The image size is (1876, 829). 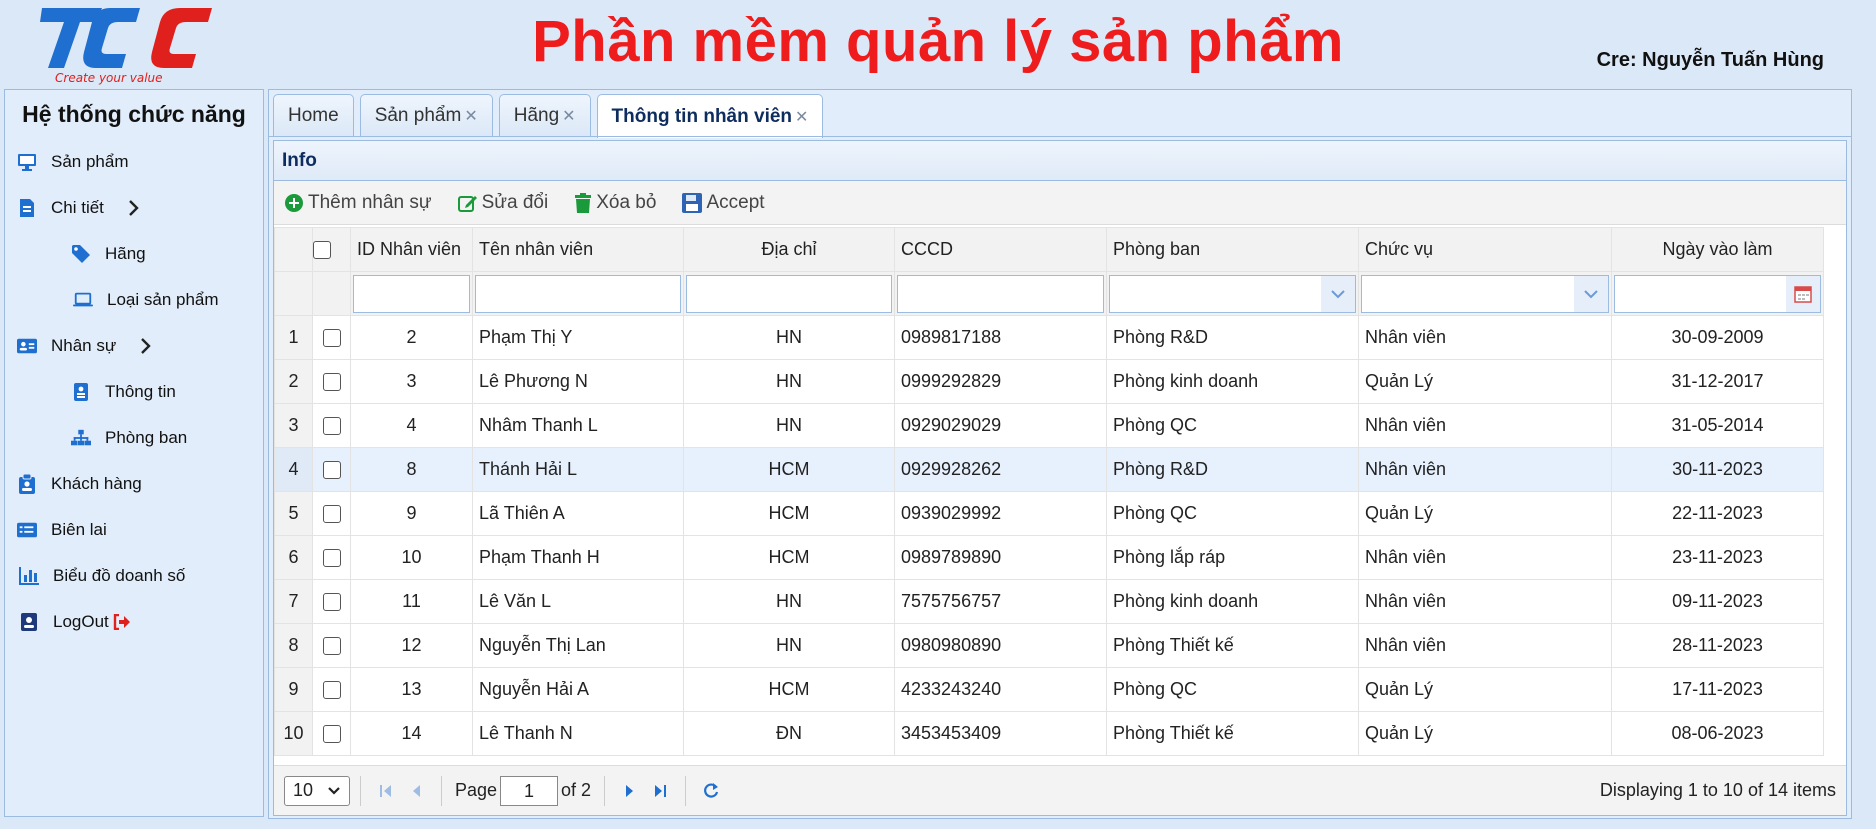 I want to click on calendar-icon, so click(x=1803, y=293).